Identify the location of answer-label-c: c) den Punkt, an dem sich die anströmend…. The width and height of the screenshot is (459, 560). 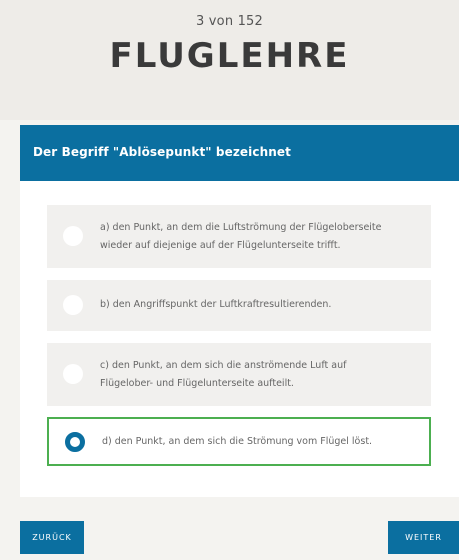
(223, 374).